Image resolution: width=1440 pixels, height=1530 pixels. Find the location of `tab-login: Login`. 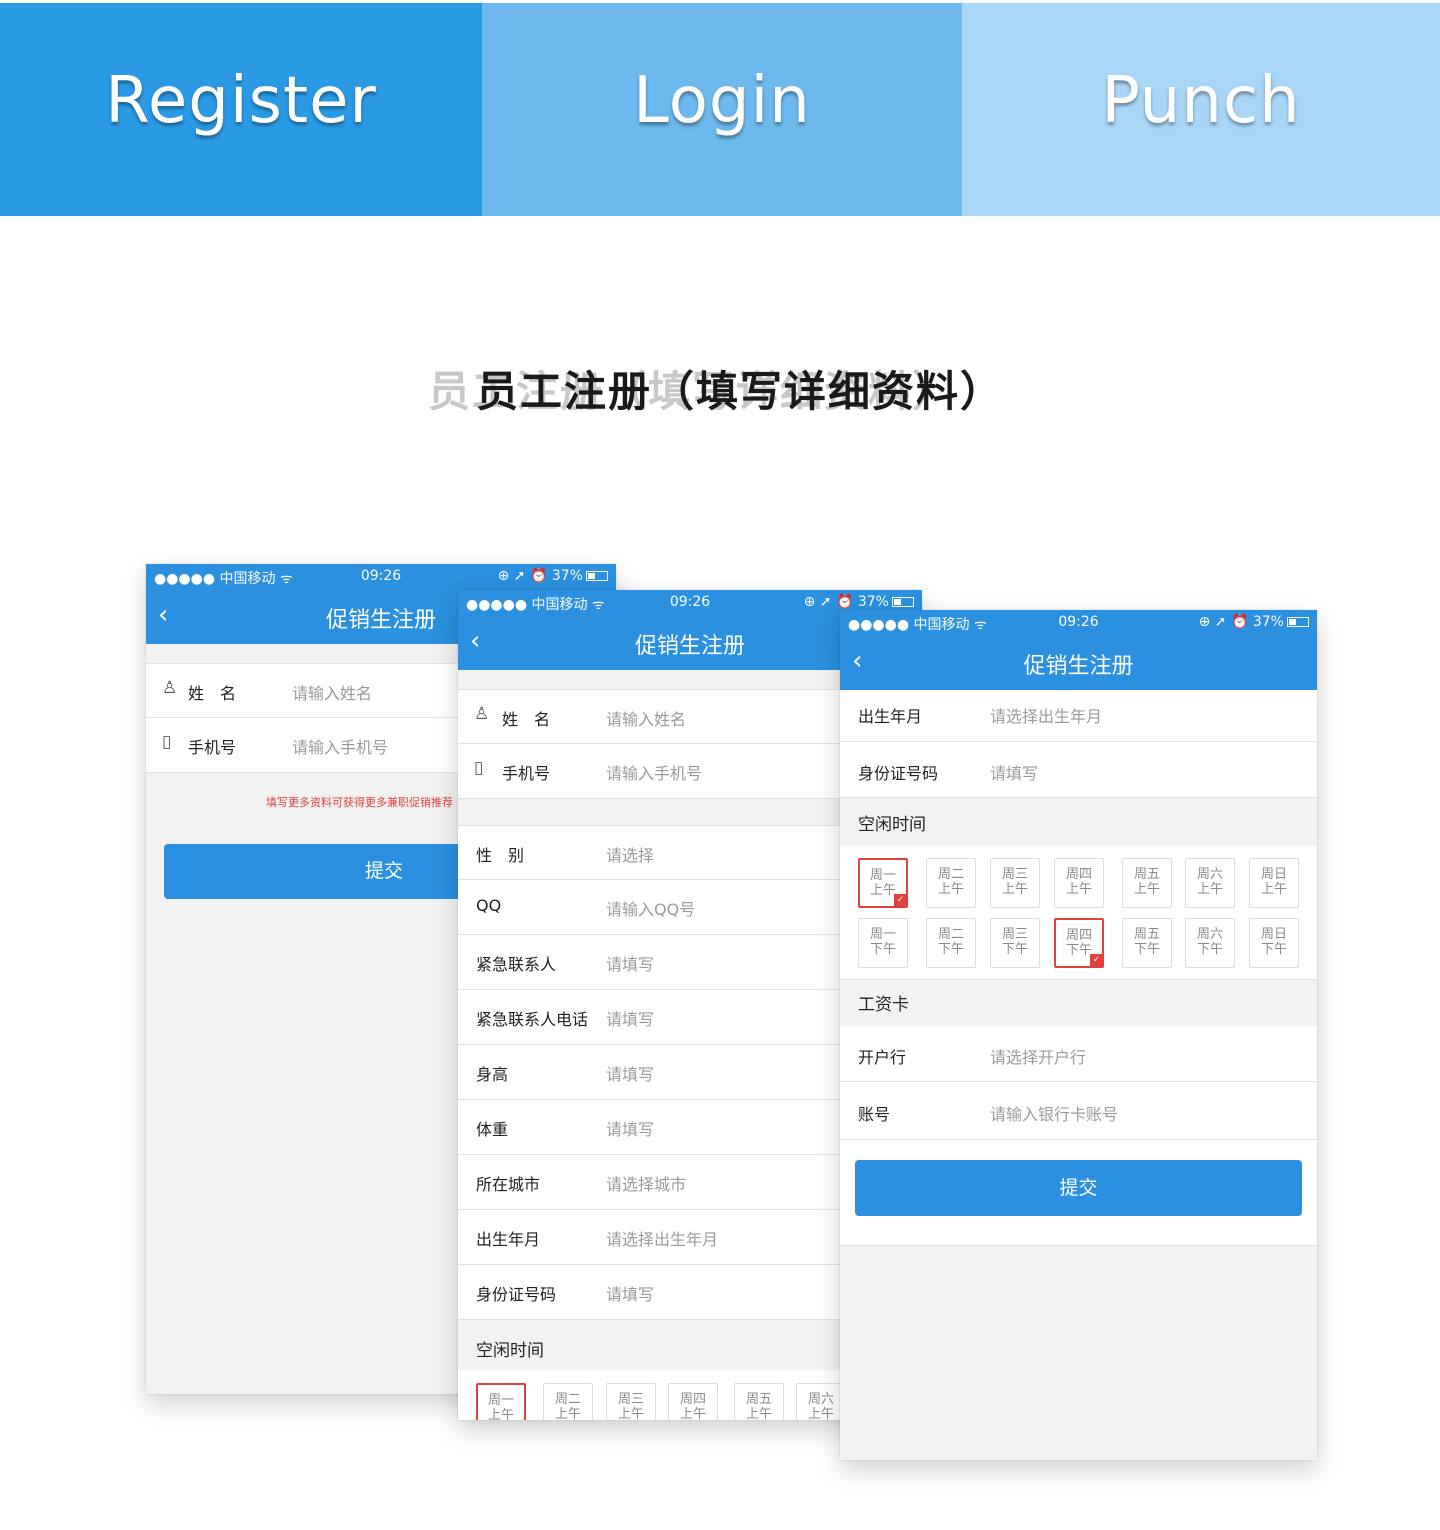

tab-login: Login is located at coordinates (722, 109).